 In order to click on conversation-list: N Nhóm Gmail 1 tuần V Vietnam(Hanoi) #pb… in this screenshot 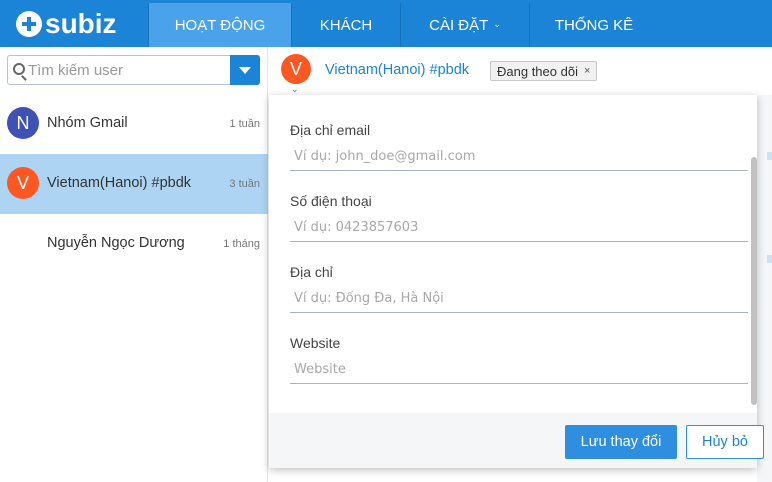, I will do `click(134, 184)`.